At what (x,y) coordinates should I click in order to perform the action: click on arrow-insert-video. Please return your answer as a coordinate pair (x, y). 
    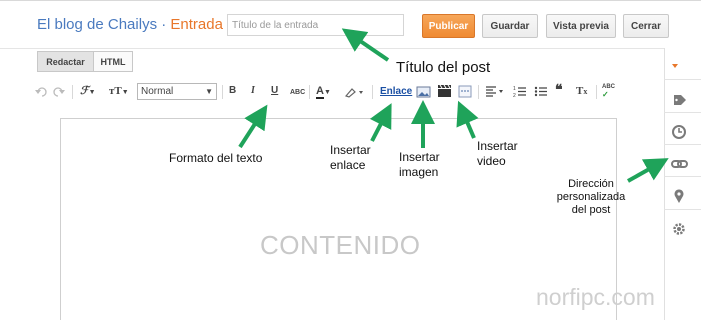
    Looking at the image, I should click on (467, 119).